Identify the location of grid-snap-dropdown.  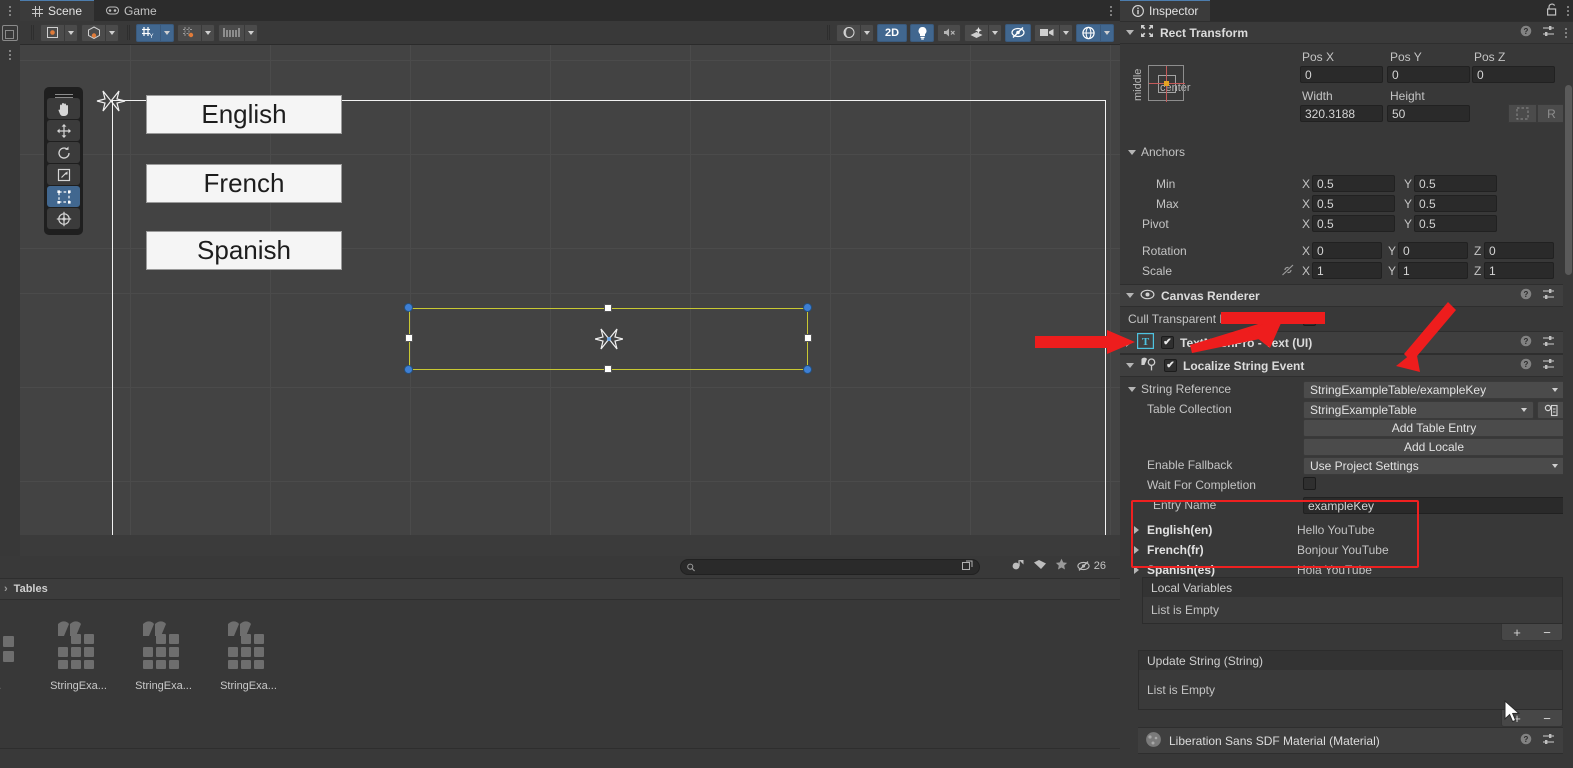
(208, 32).